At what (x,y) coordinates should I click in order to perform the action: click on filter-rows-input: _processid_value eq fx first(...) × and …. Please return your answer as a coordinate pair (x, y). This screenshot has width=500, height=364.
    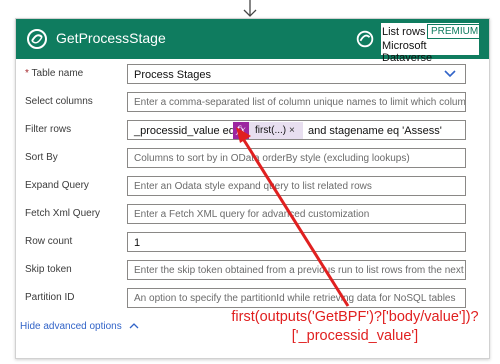
    Looking at the image, I should click on (296, 130).